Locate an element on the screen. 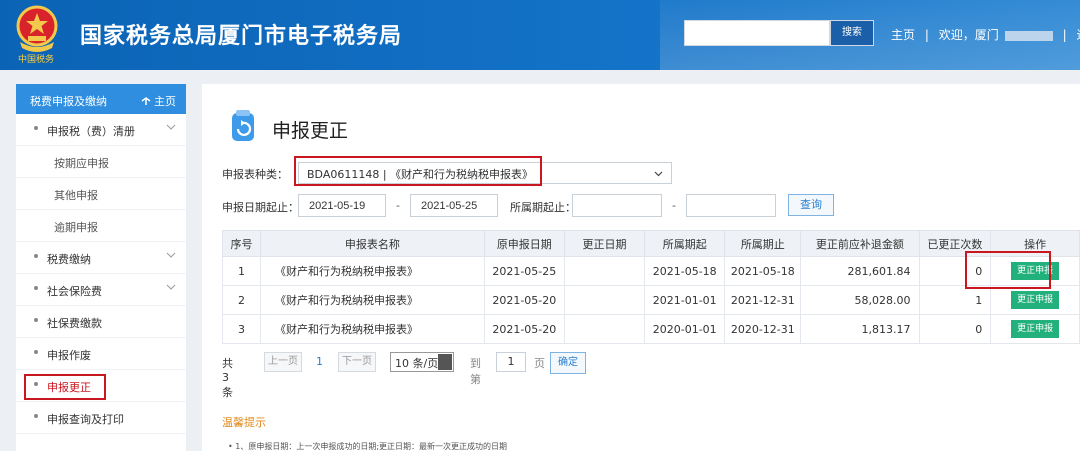  cell-amount: 58,028.00 is located at coordinates (860, 300).